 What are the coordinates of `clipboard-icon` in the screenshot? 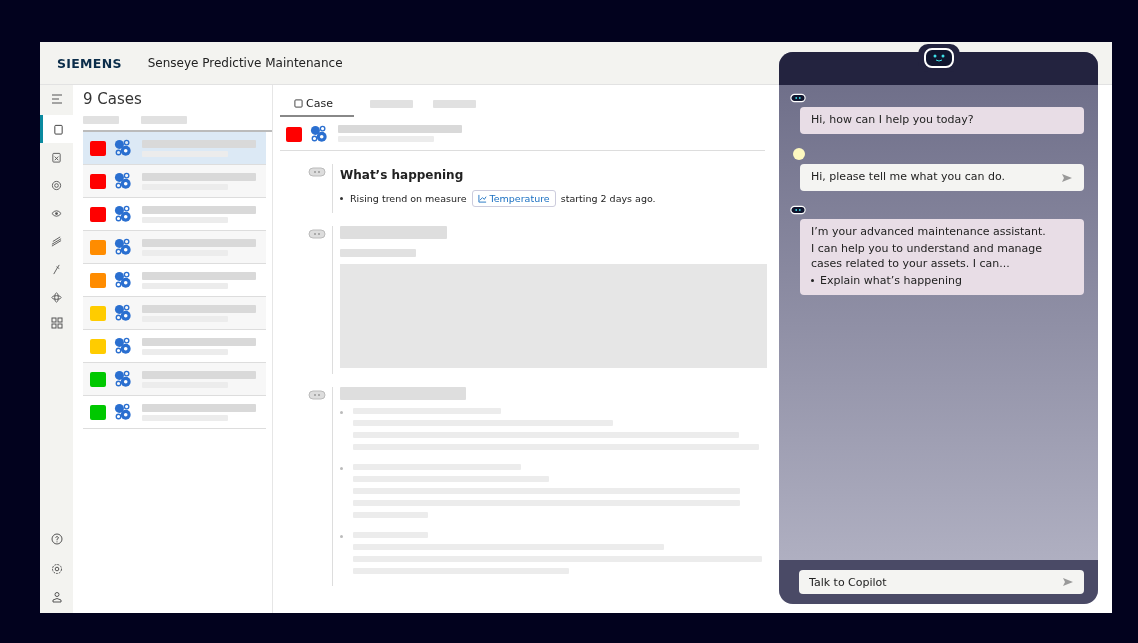 It's located at (58, 129).